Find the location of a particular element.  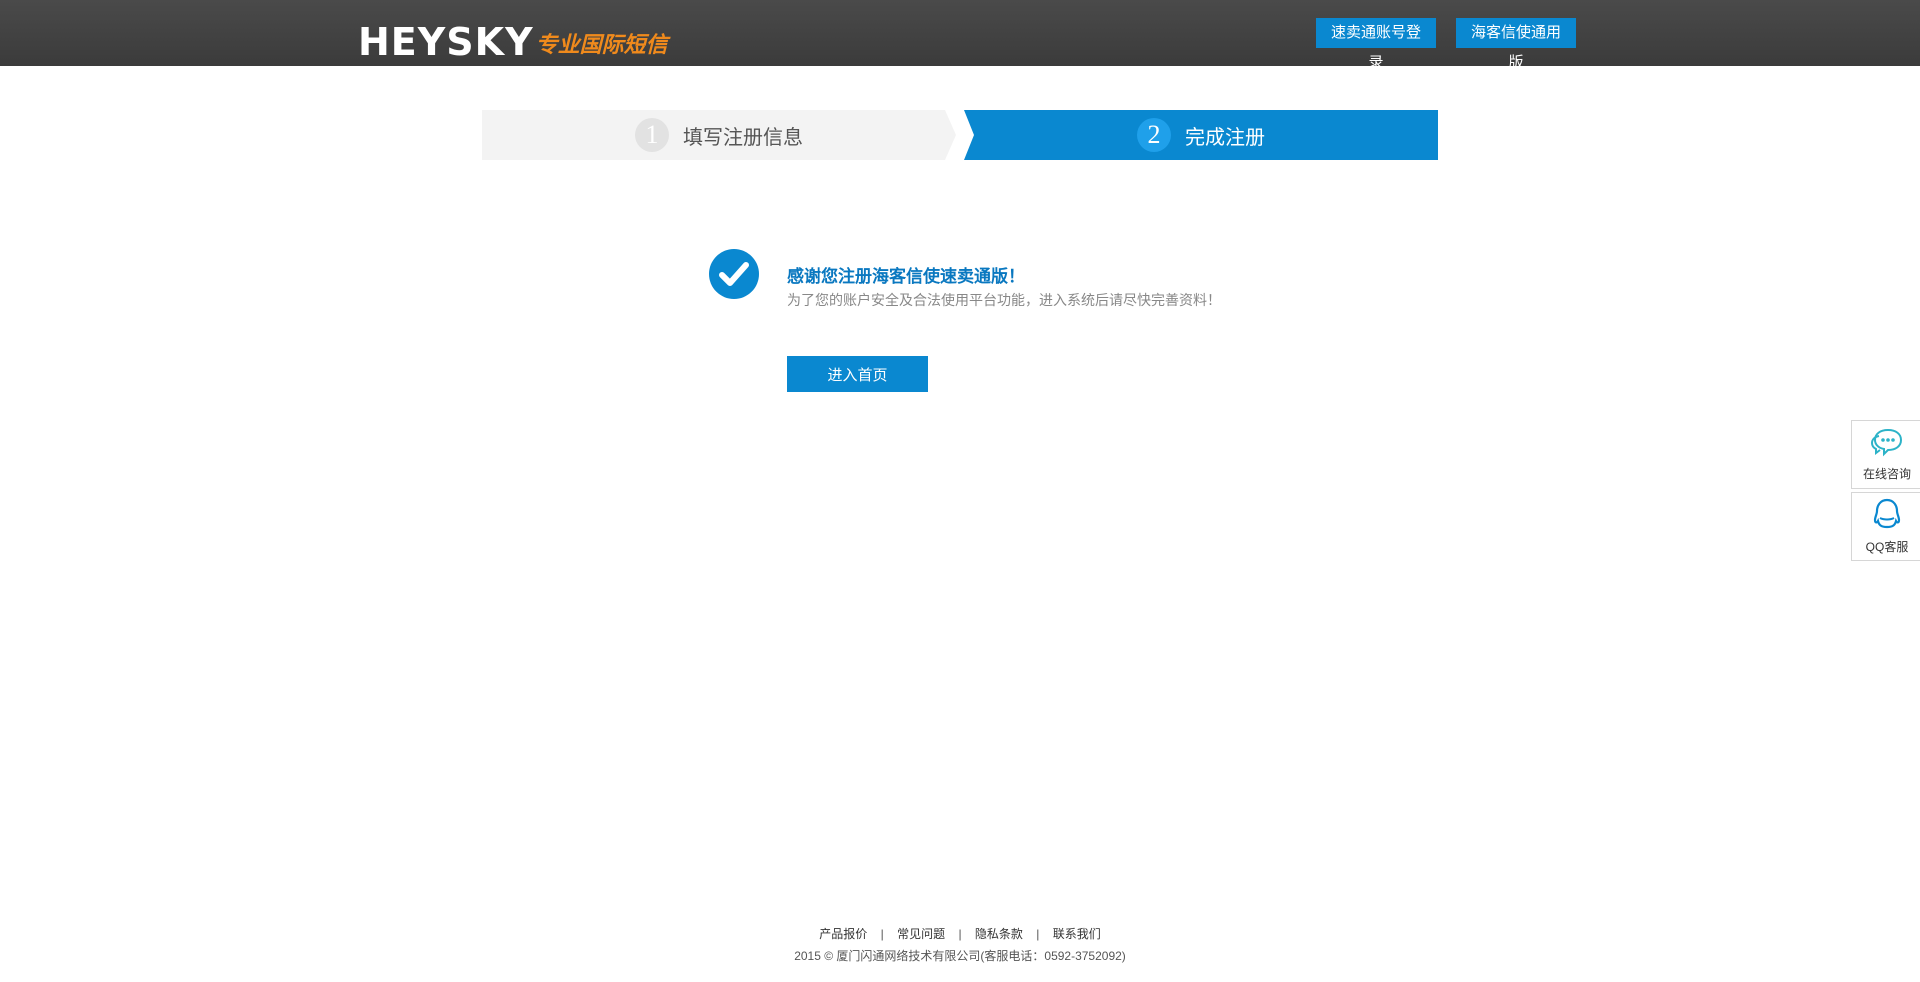

enter-home-button: 进入首页 is located at coordinates (857, 374).